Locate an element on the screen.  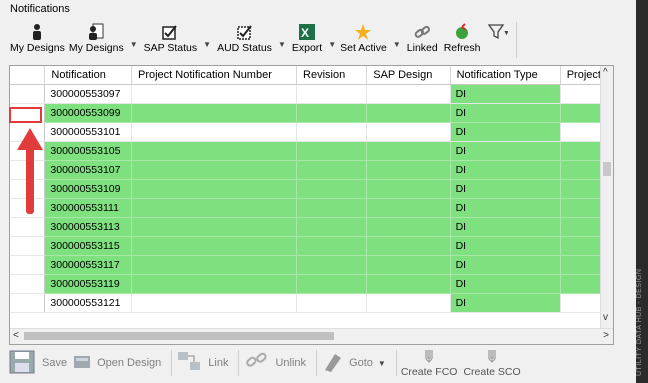
column-header-notification: Notification is located at coordinates (88, 75).